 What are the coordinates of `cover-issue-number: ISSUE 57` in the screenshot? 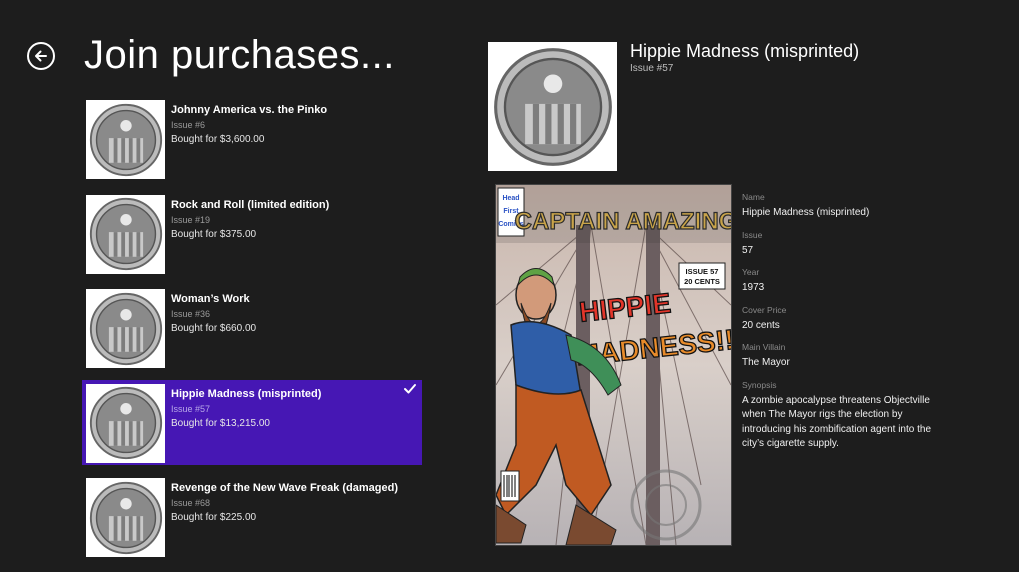 It's located at (702, 271).